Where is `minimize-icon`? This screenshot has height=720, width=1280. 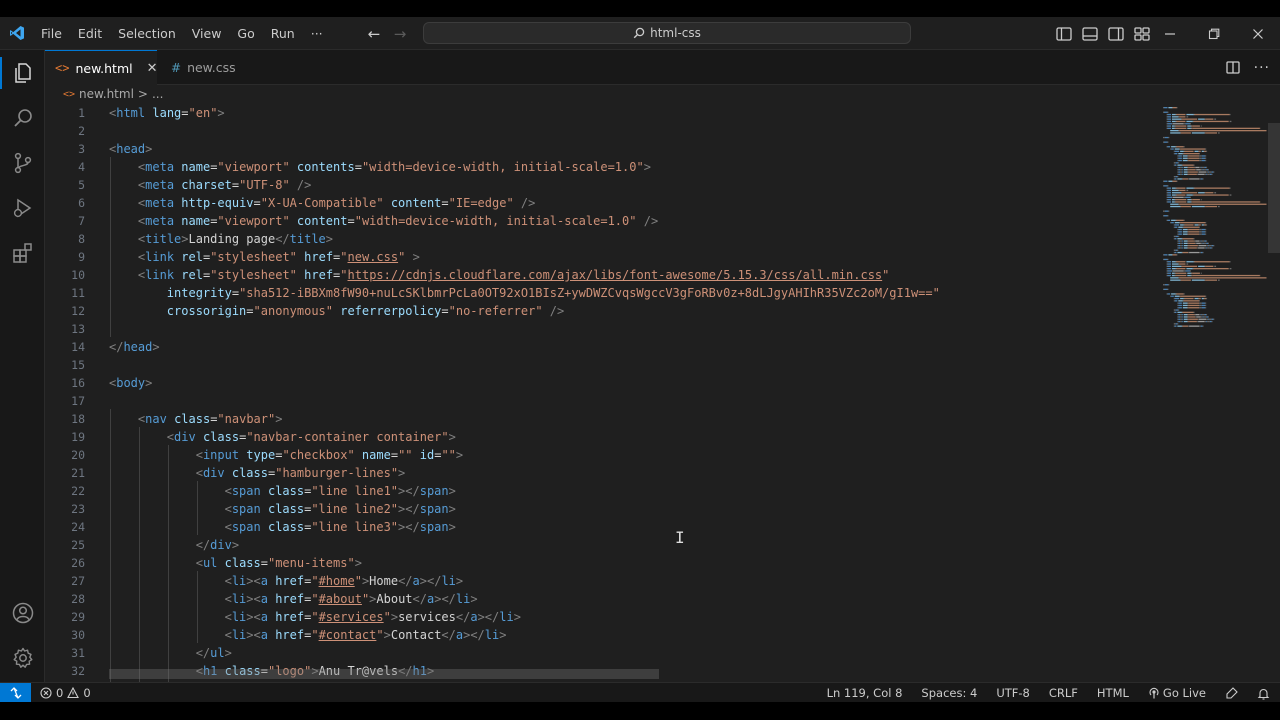 minimize-icon is located at coordinates (1170, 33).